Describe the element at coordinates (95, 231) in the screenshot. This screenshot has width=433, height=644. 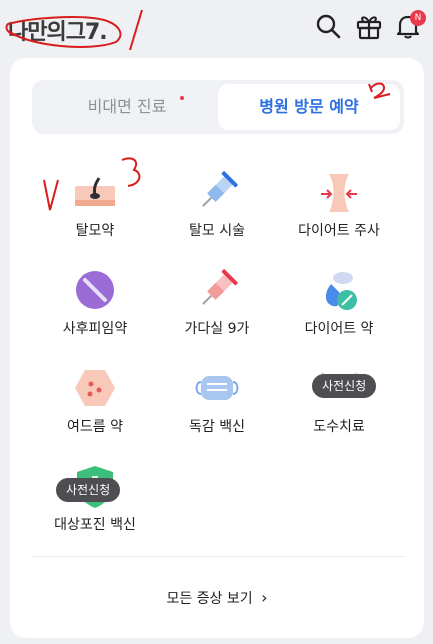
I see `category-label: 탈모약` at that location.